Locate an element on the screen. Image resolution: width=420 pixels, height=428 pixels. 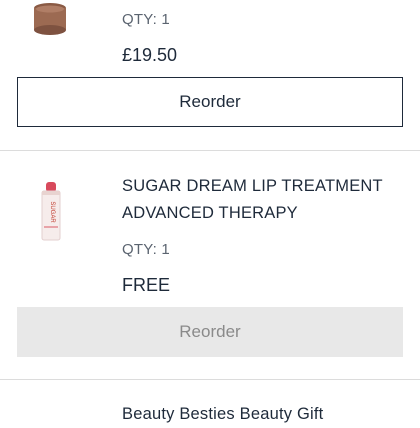
order-2-title-line1: SUGAR DREAM LIP TREATMENT is located at coordinates (252, 186).